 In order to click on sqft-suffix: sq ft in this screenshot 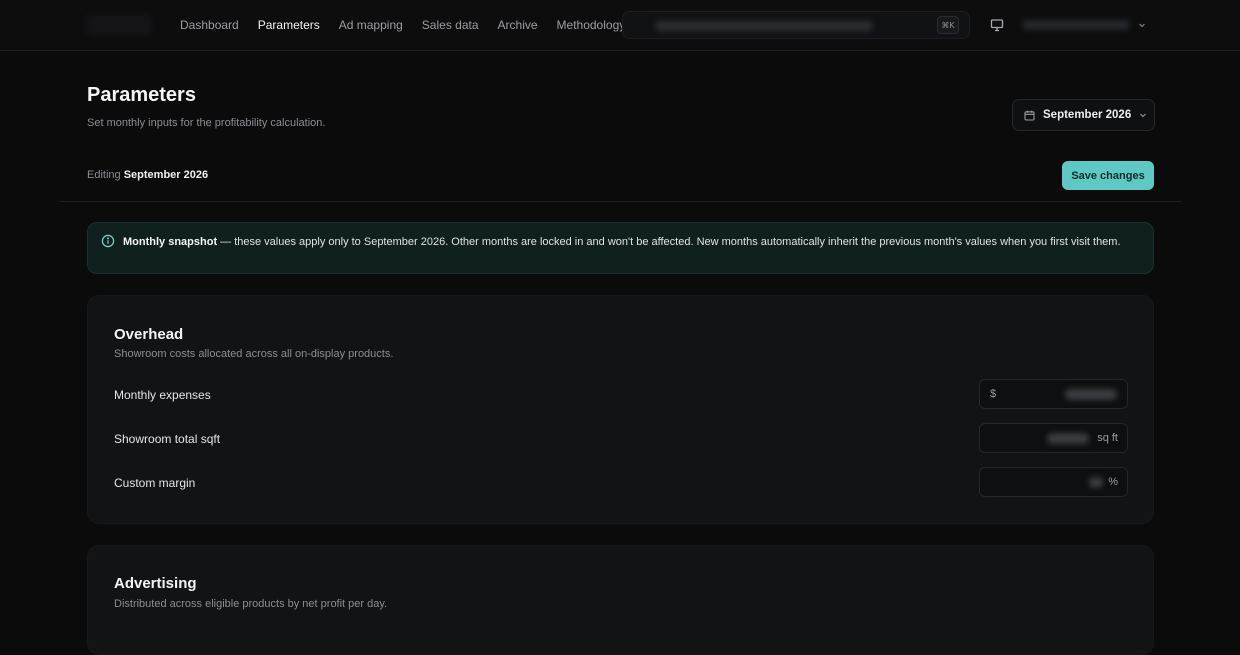, I will do `click(1107, 438)`.